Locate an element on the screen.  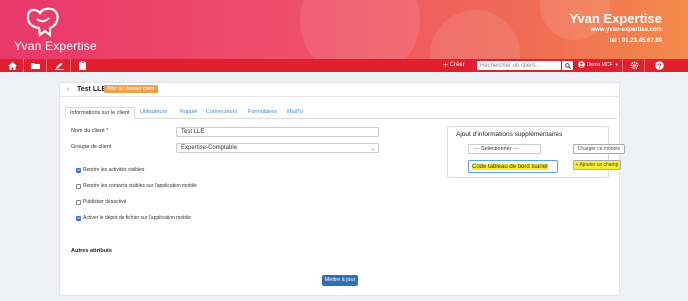
client-name-label: Nom du client * is located at coordinates (90, 131).